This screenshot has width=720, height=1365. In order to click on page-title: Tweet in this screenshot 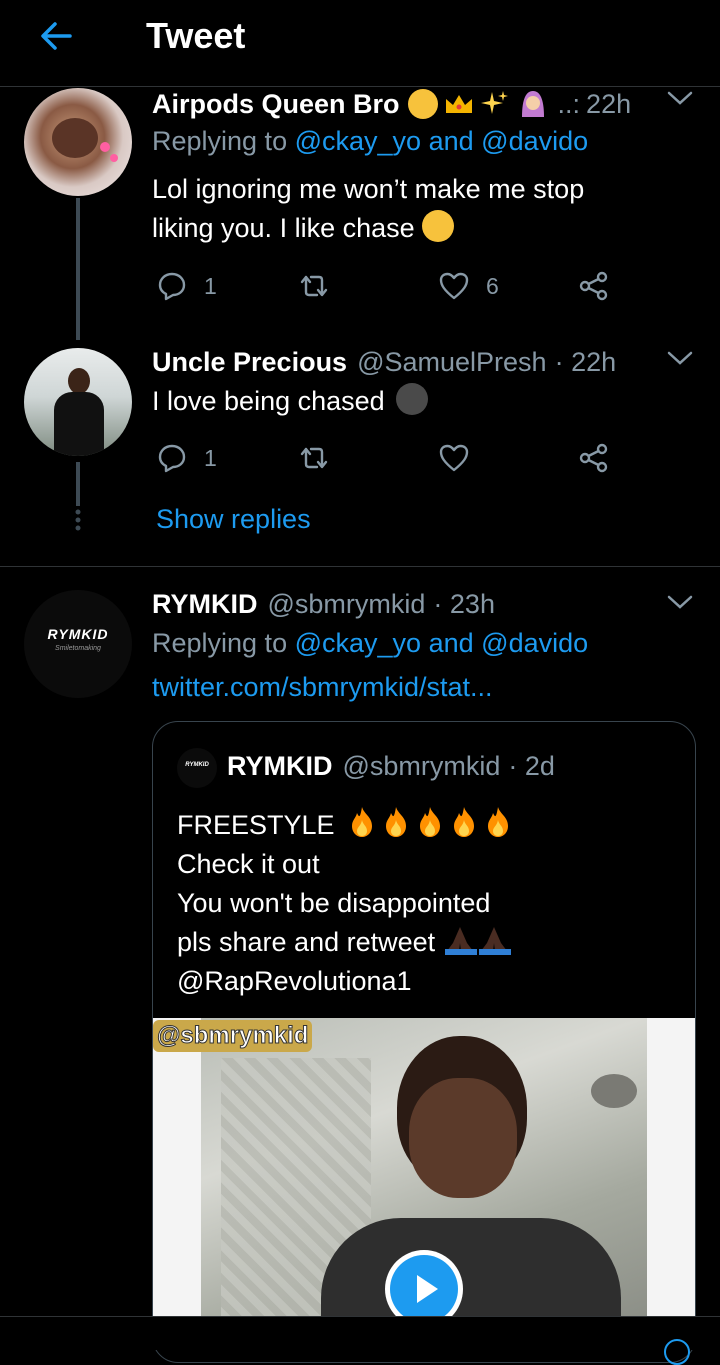, I will do `click(196, 35)`.